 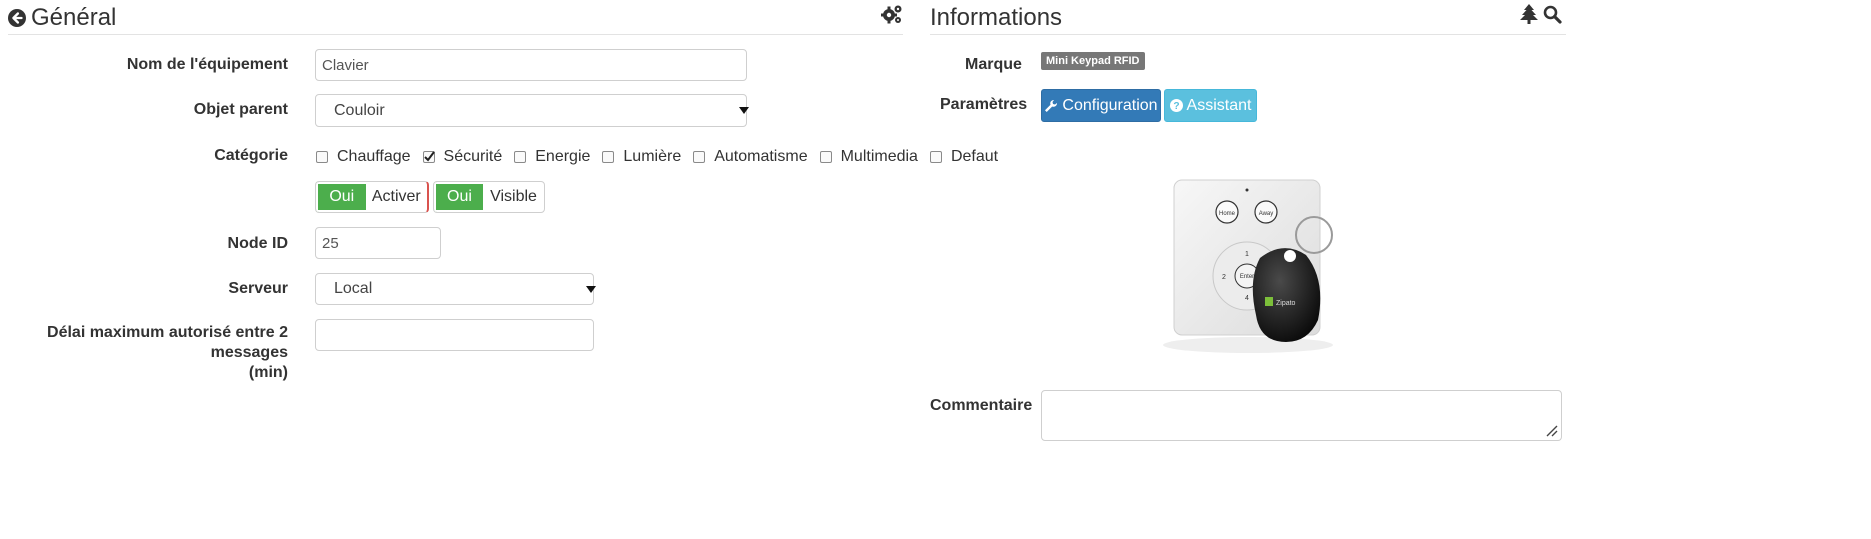 What do you see at coordinates (652, 156) in the screenshot?
I see `category-lumiere-label: Lumière` at bounding box center [652, 156].